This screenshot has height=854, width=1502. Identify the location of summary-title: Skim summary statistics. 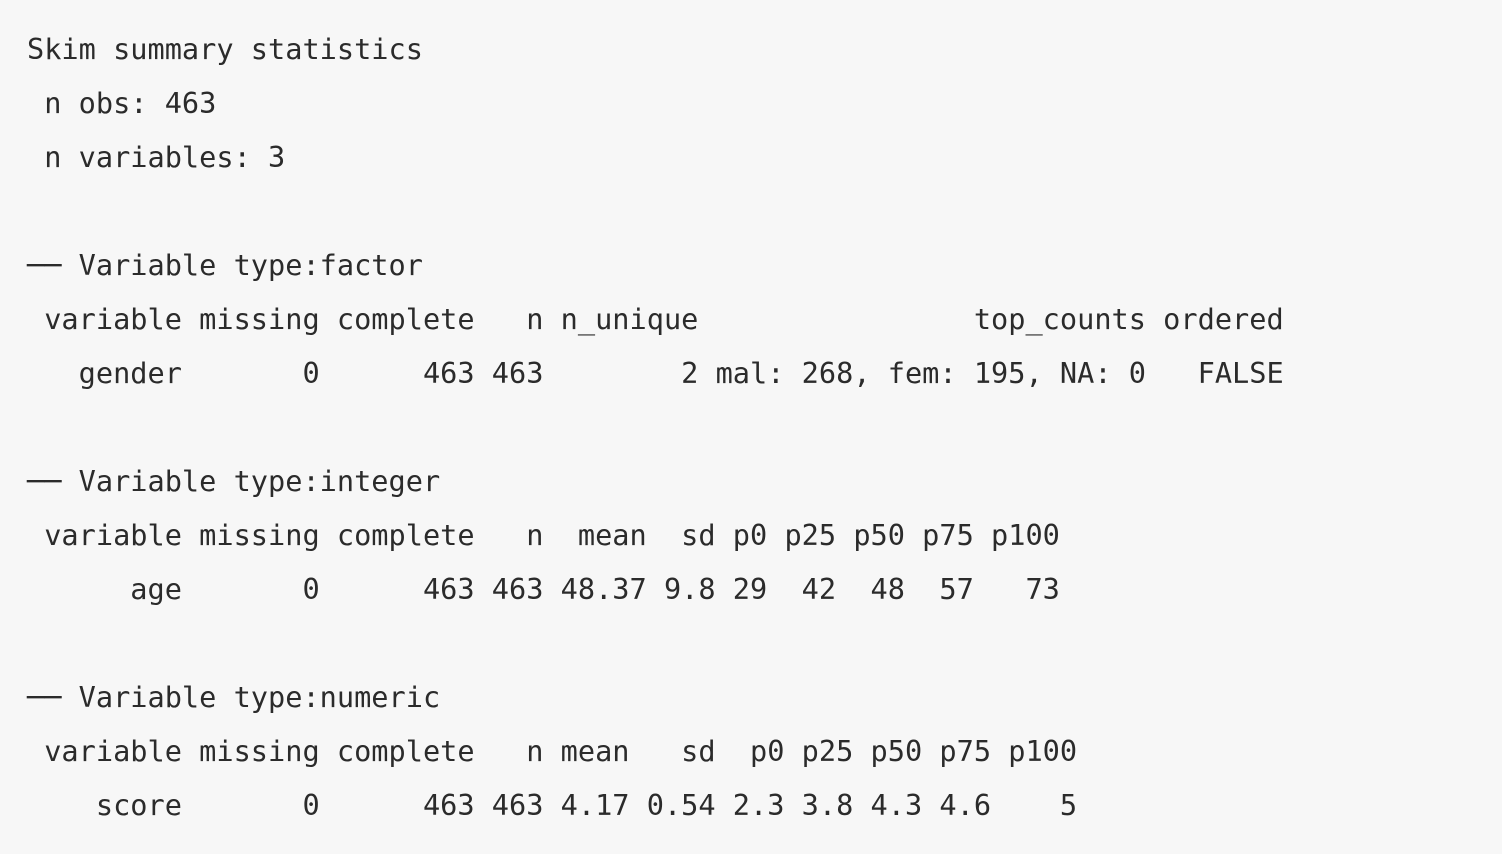
(225, 49).